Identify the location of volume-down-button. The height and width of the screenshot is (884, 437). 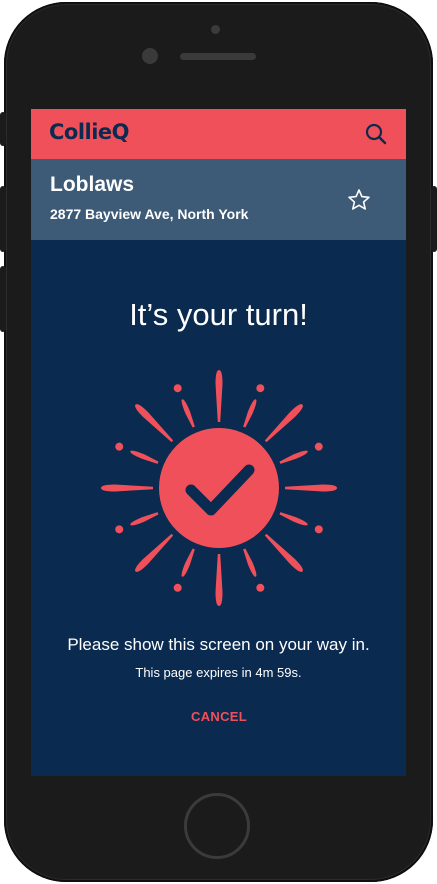
(3, 299).